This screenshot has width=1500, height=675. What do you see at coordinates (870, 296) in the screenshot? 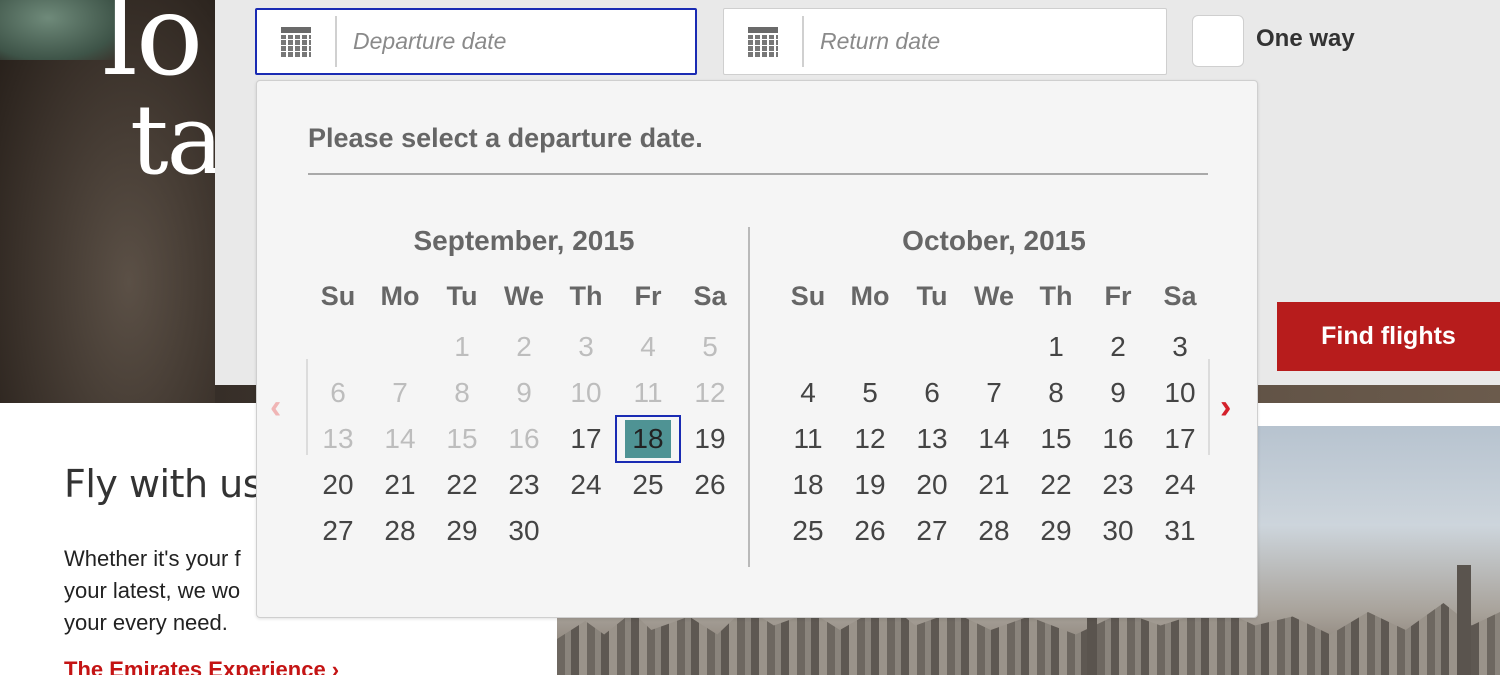
I see `weekday-label: Mo` at bounding box center [870, 296].